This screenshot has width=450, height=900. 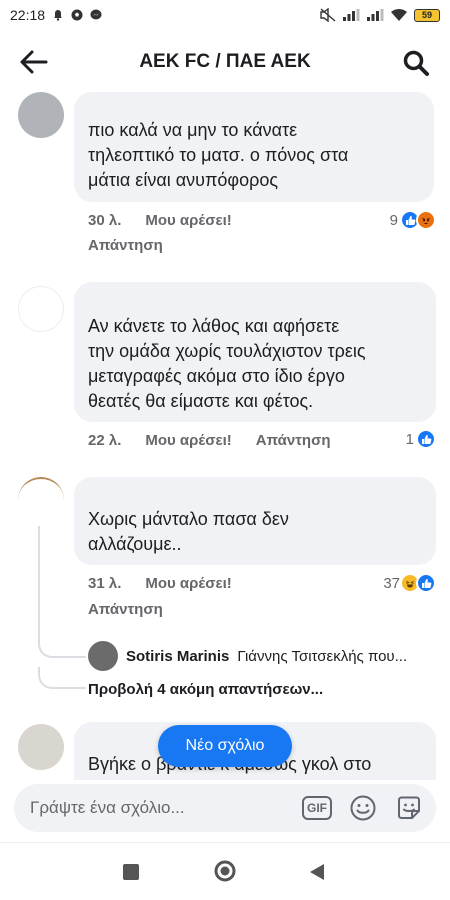 I want to click on composer-box: GIF, so click(x=225, y=808).